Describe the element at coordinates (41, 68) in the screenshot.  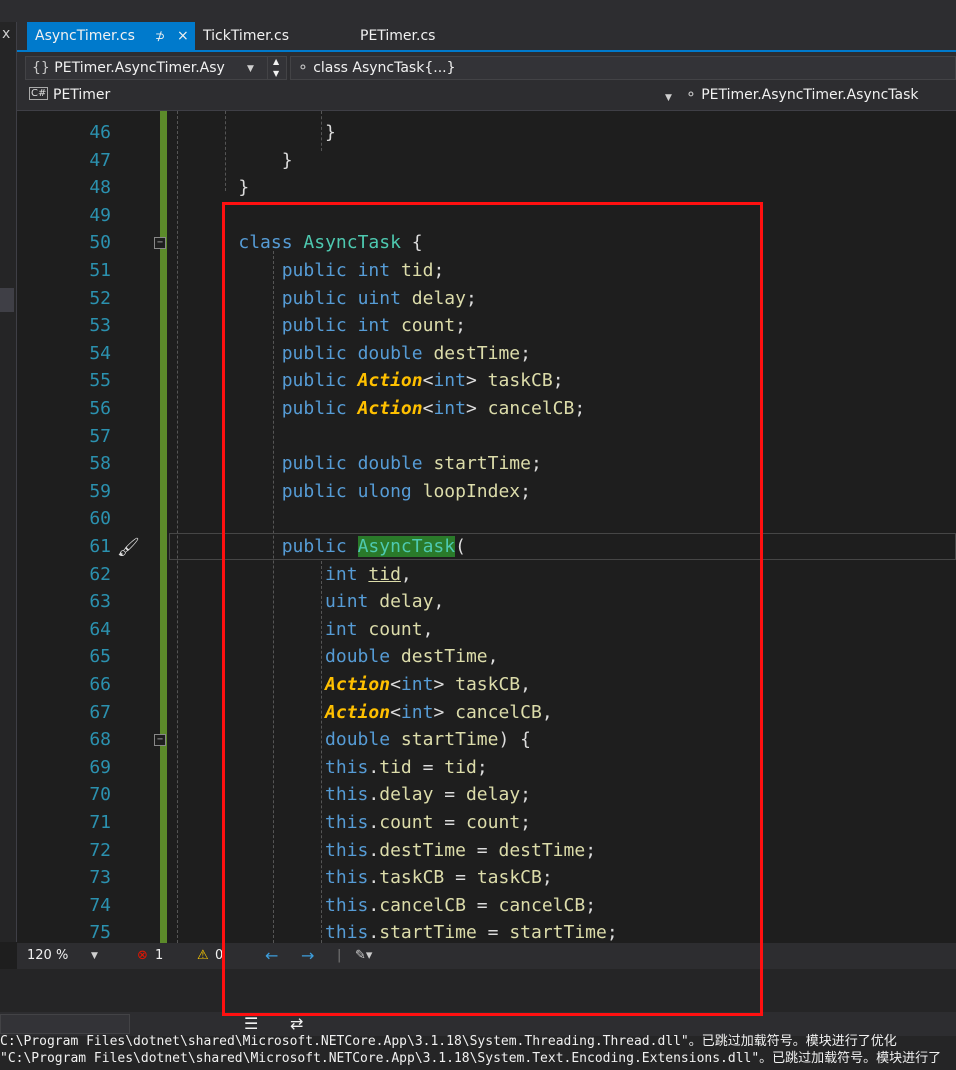
I see `namespace-icon: {}` at that location.